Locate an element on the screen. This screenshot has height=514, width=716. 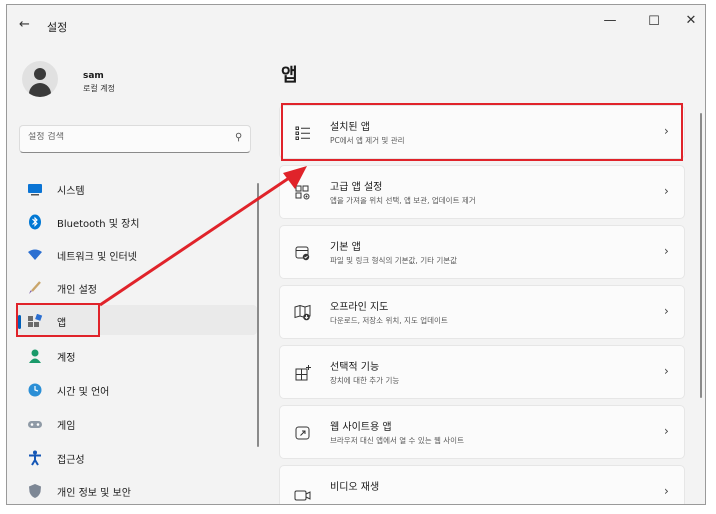
annotation-arrow-head is located at coordinates (295, 177).